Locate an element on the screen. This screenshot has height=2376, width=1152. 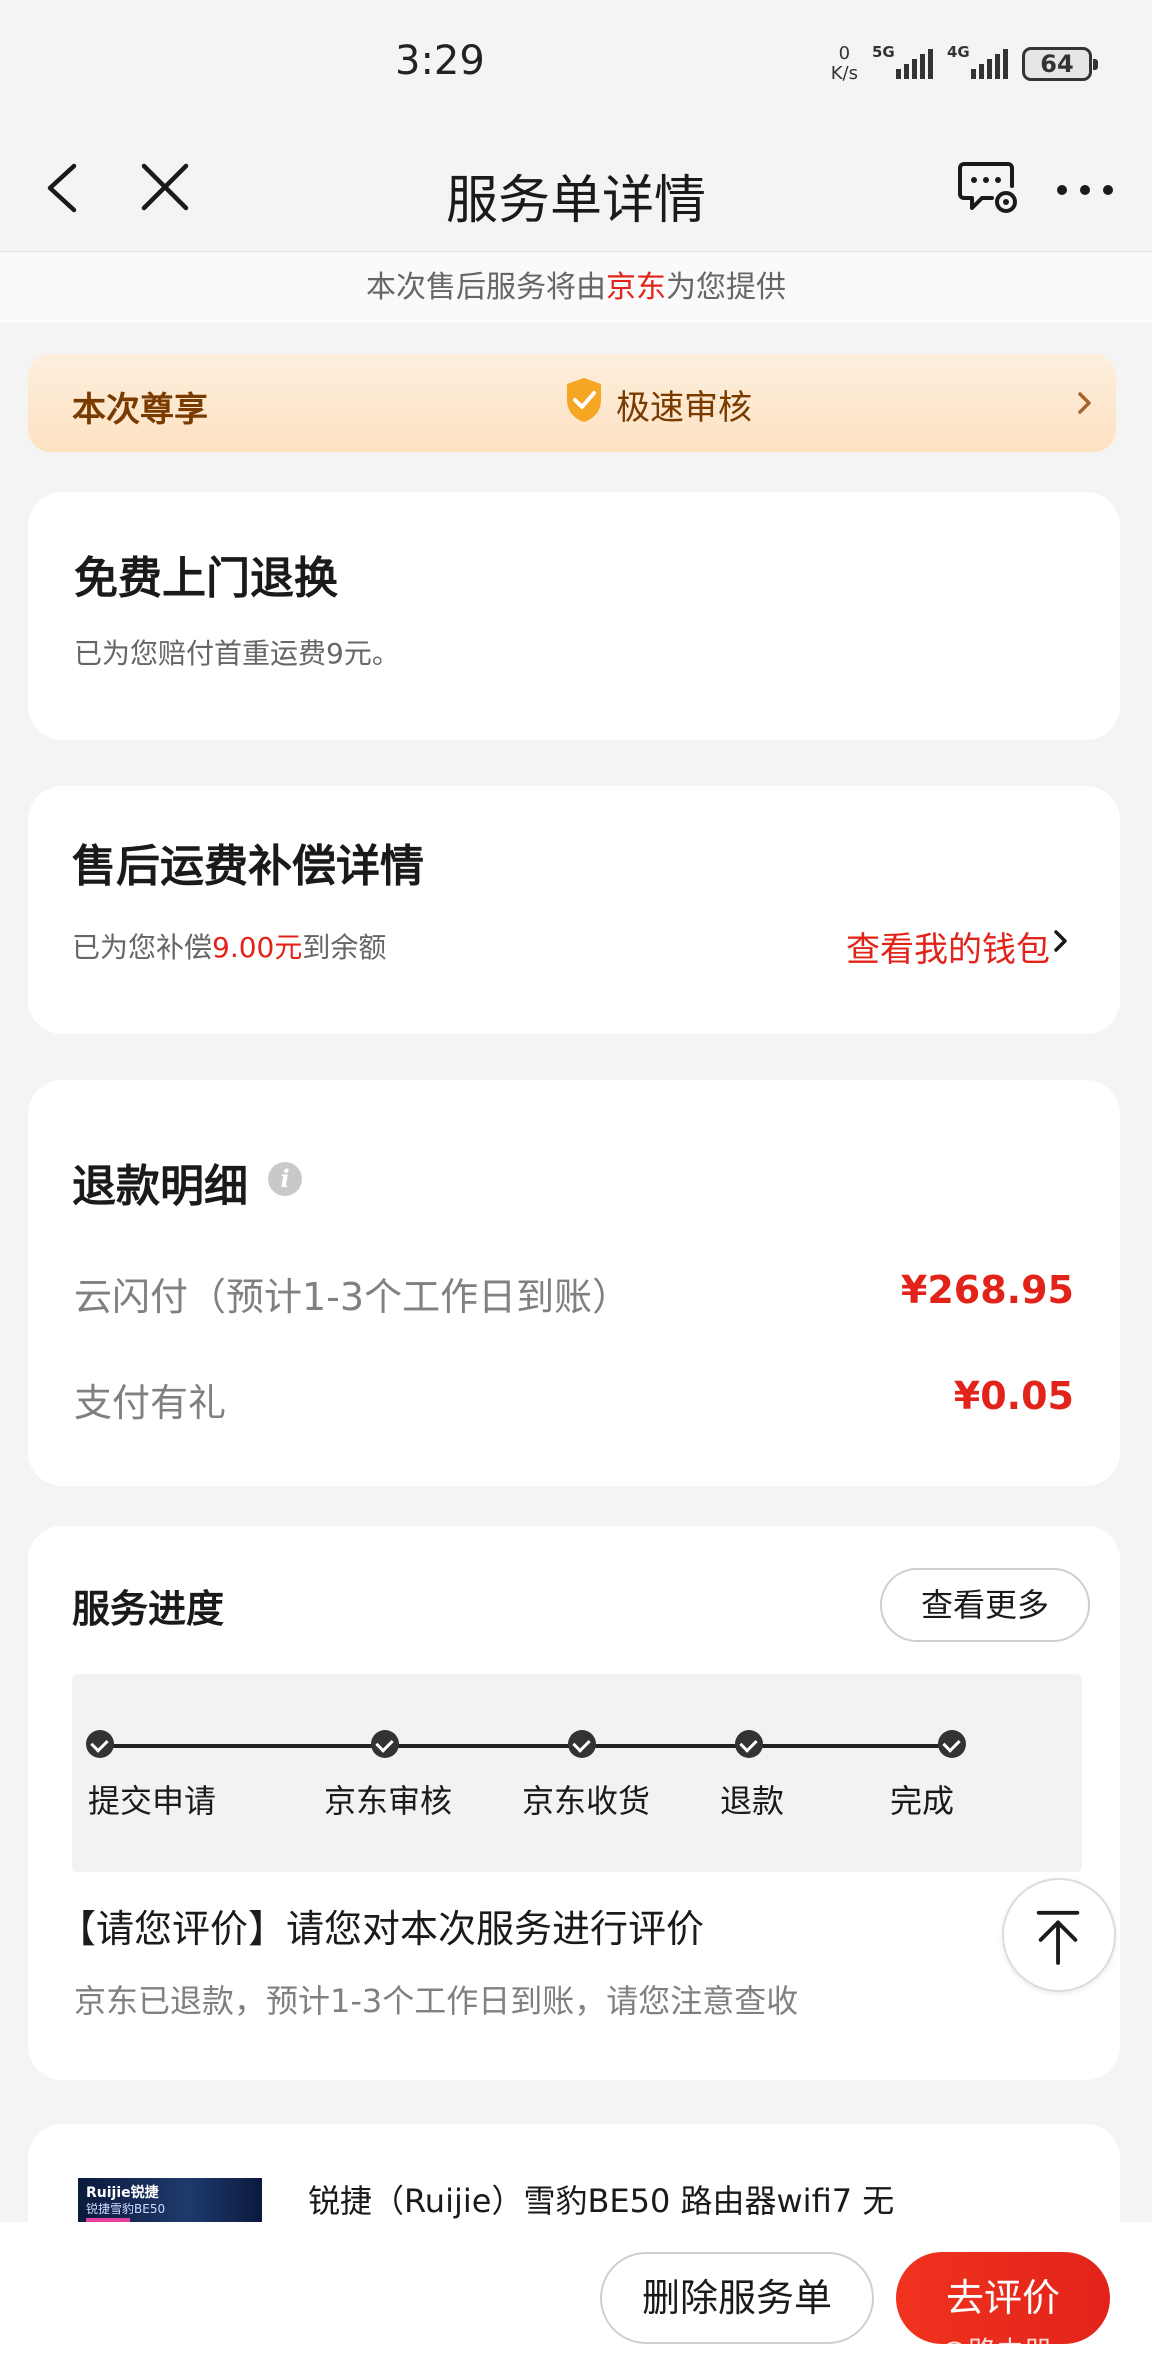
shipping-compensation-card: 售后运费补偿详情 已为您补偿9.00元到余额 查看我的钱包 is located at coordinates (574, 910).